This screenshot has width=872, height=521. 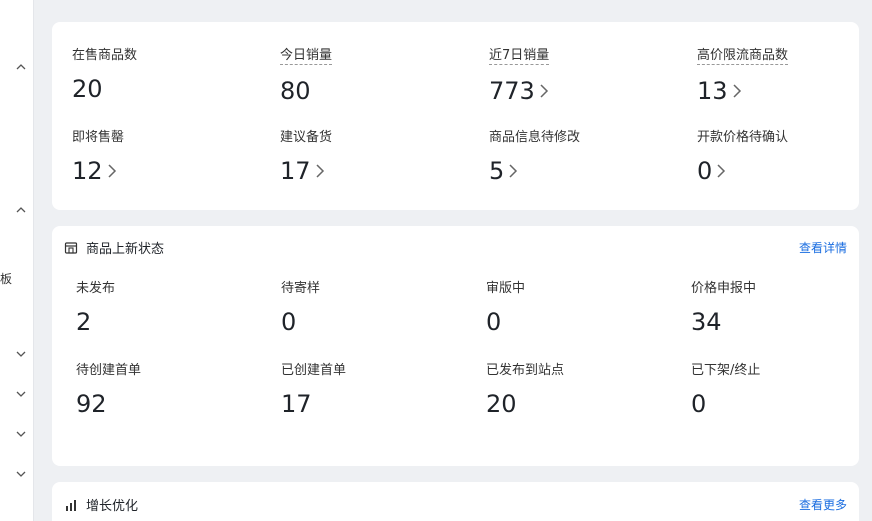 What do you see at coordinates (109, 370) in the screenshot?
I see `stat-label: 待创建首单` at bounding box center [109, 370].